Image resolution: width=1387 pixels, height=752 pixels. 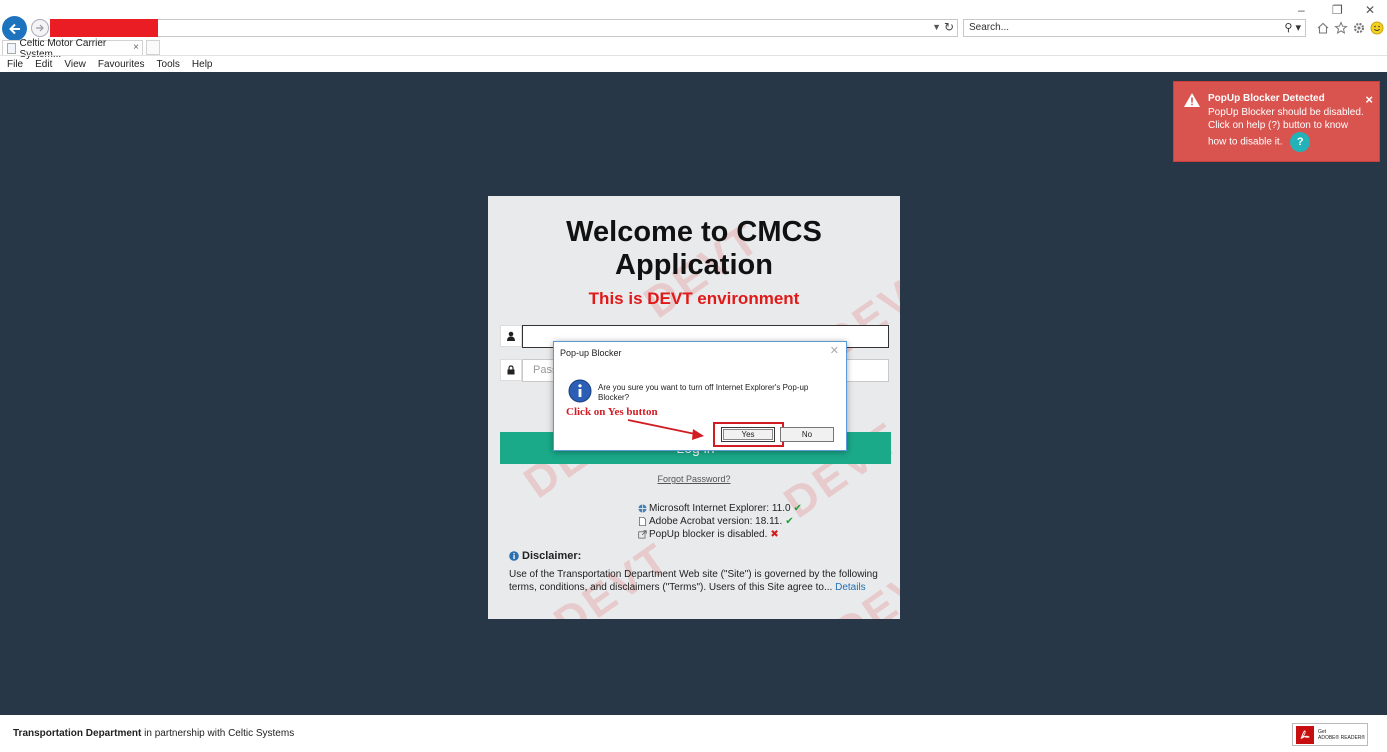 I want to click on address-redacted, so click(x=104, y=28).